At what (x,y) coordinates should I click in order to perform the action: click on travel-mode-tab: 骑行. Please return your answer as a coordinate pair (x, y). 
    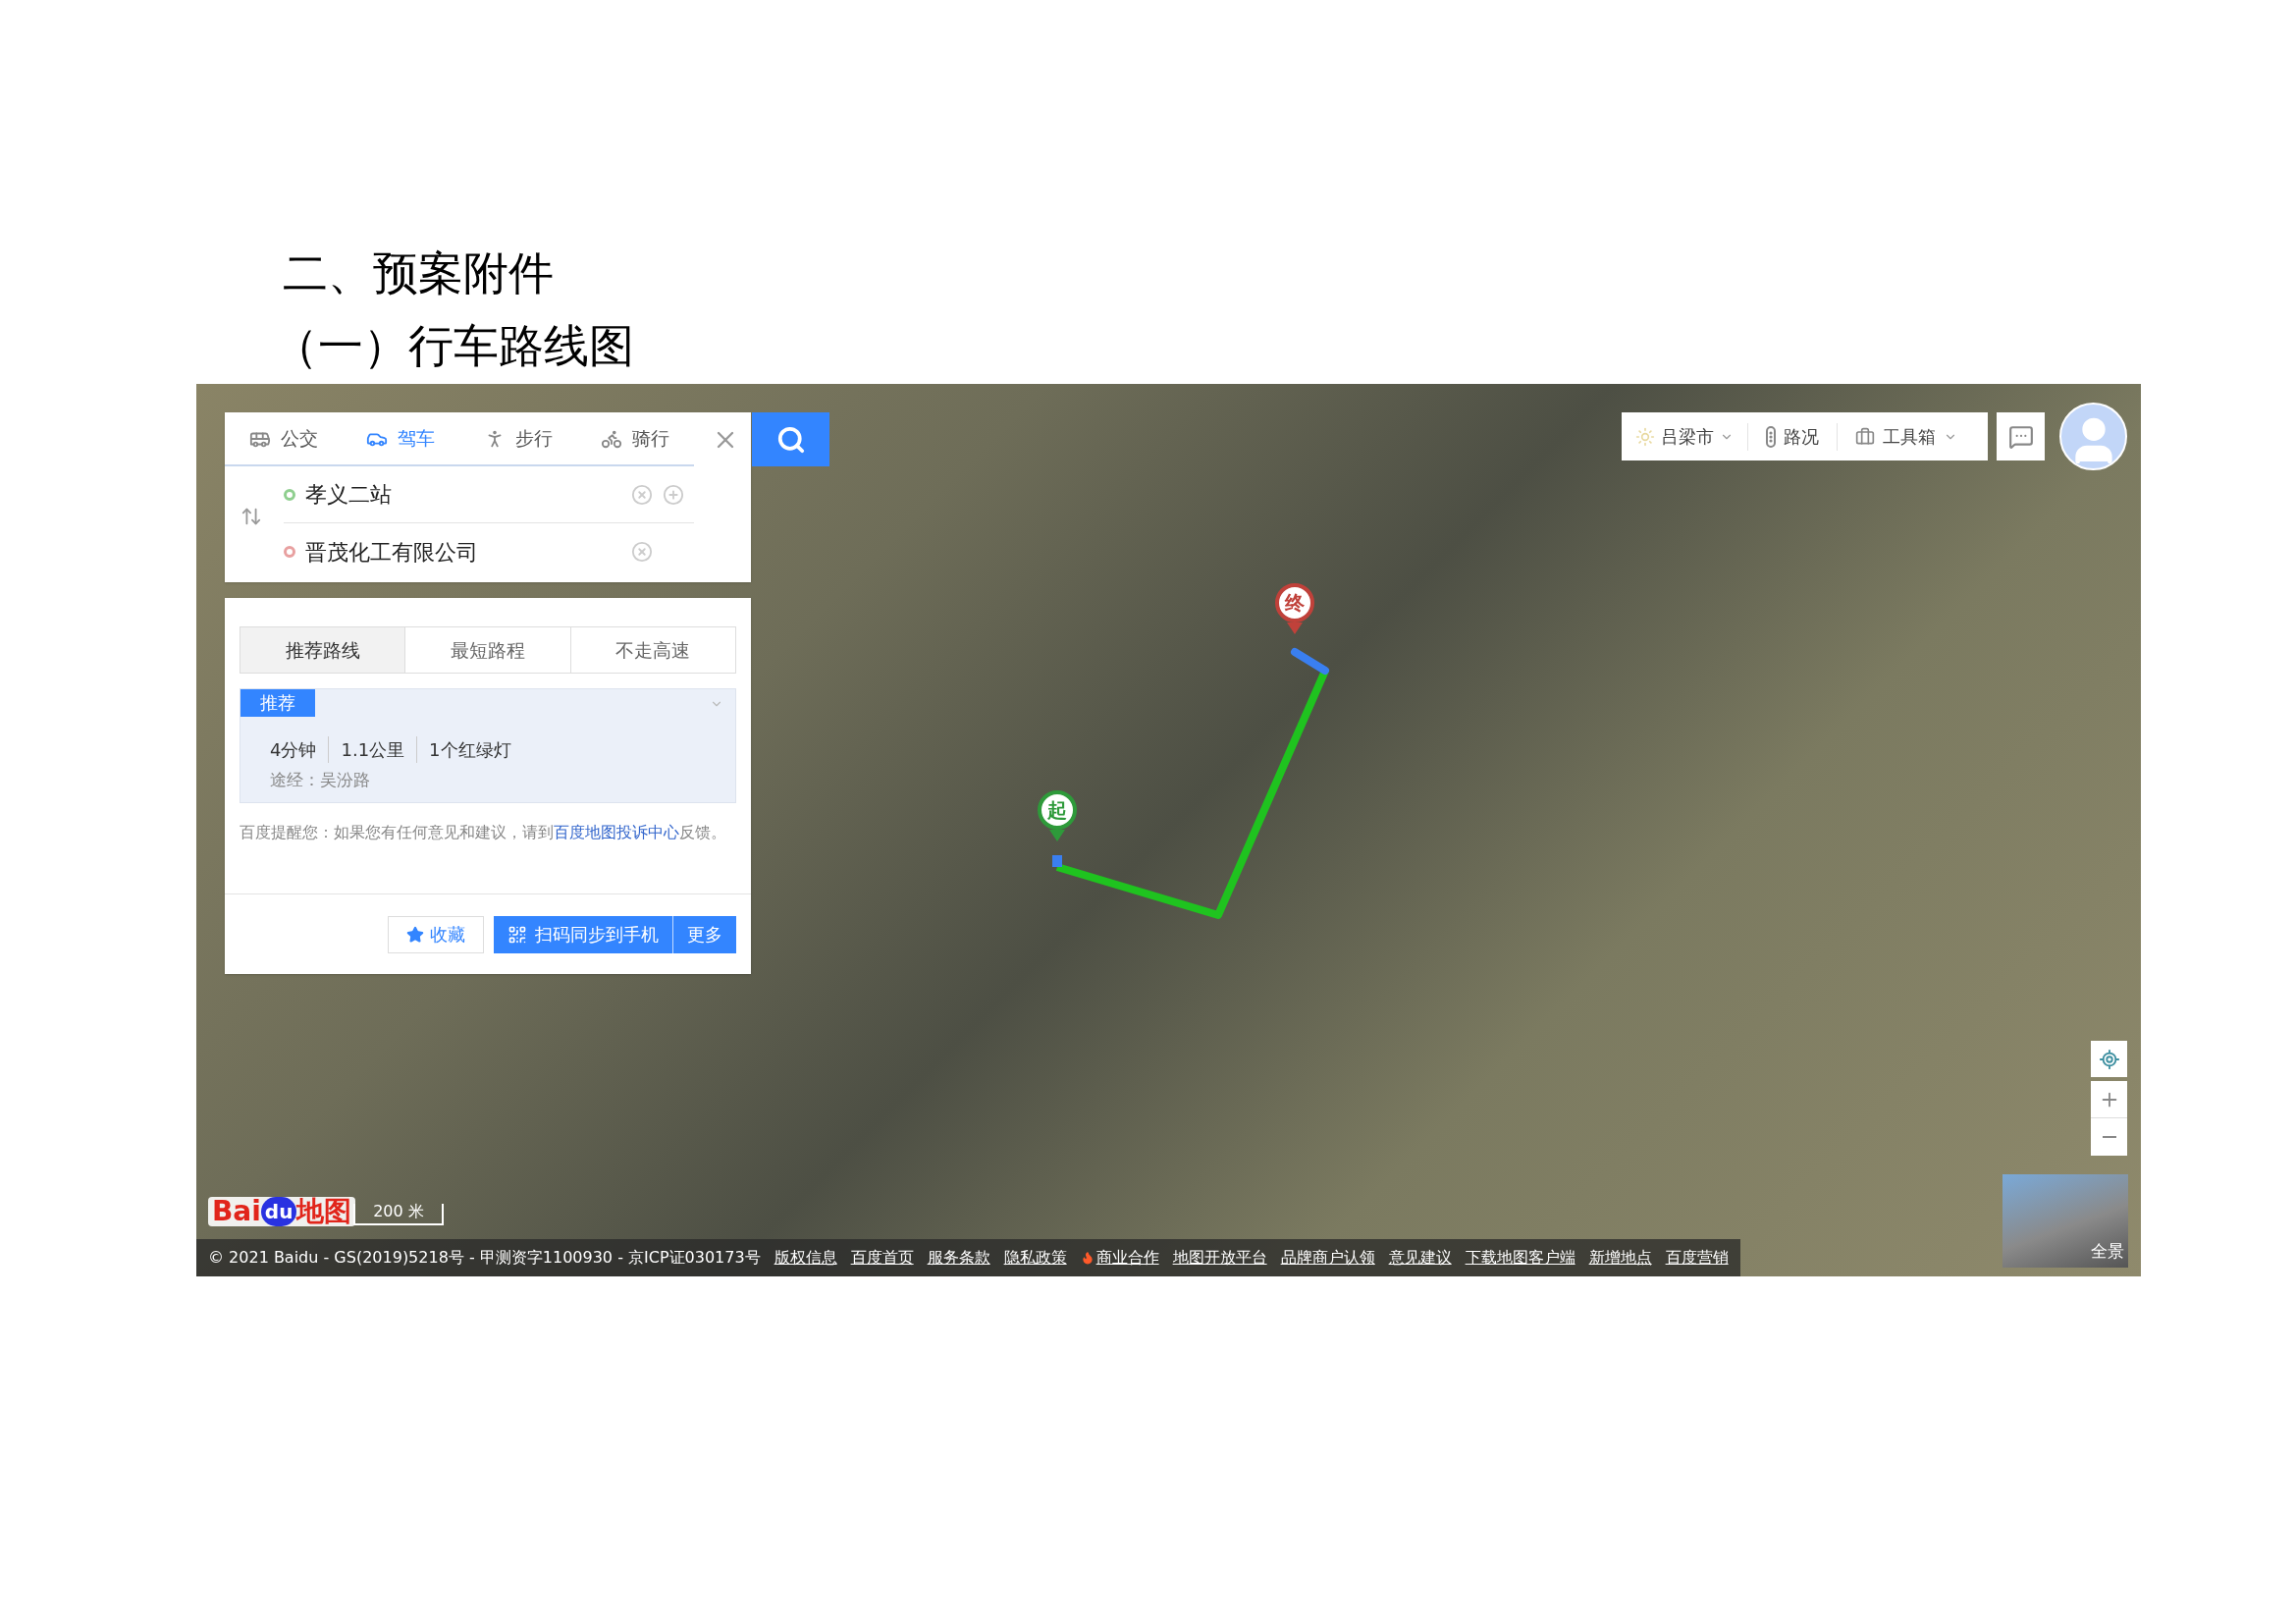
    Looking at the image, I should click on (635, 438).